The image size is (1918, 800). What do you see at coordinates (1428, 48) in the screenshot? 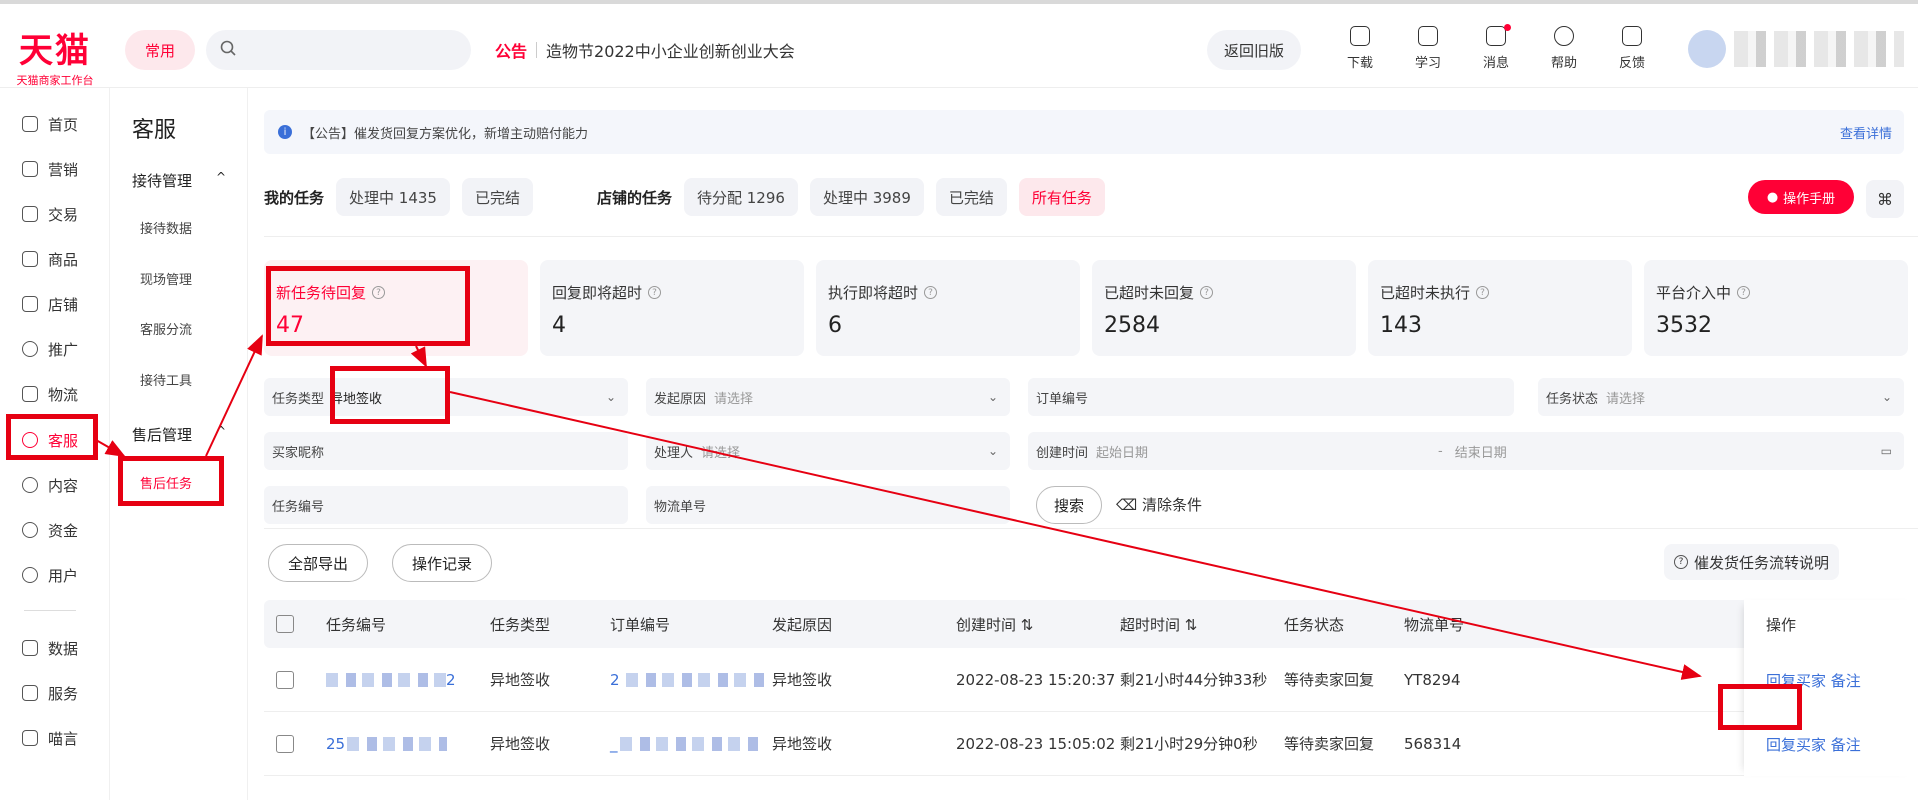
I see `tool-learn: 学习` at bounding box center [1428, 48].